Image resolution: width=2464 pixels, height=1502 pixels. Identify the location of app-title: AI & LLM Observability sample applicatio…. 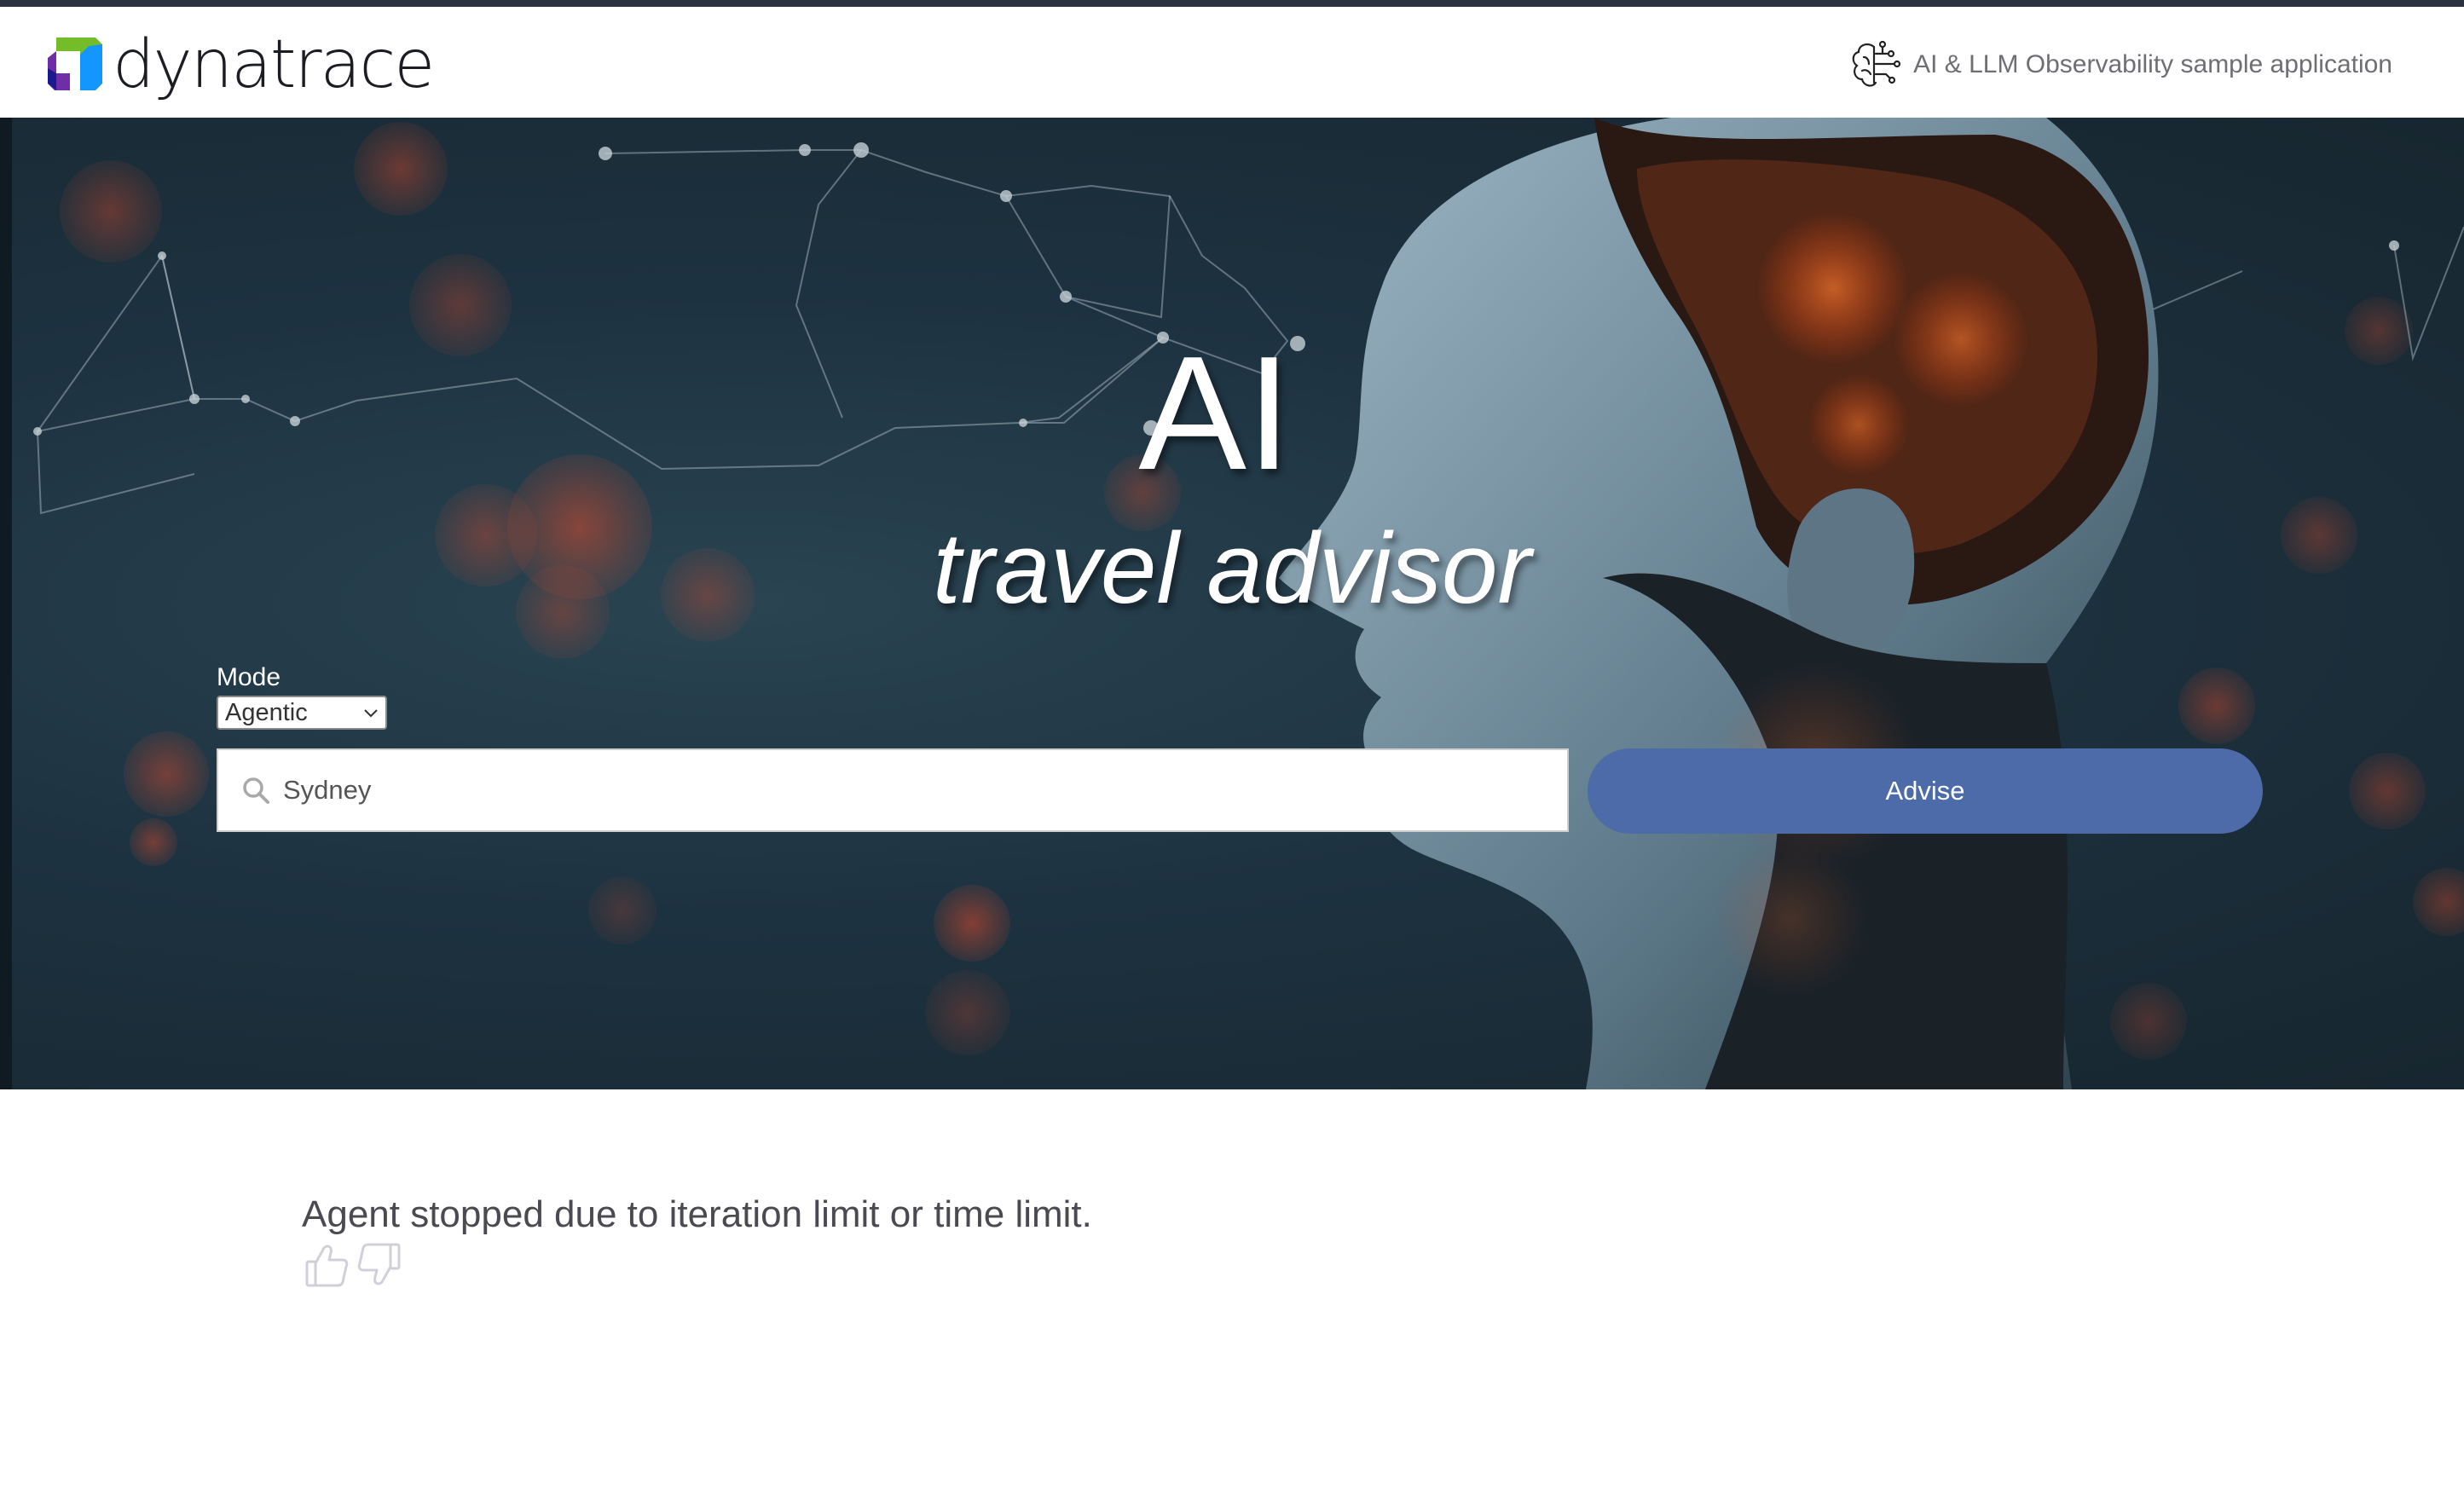
(2152, 64).